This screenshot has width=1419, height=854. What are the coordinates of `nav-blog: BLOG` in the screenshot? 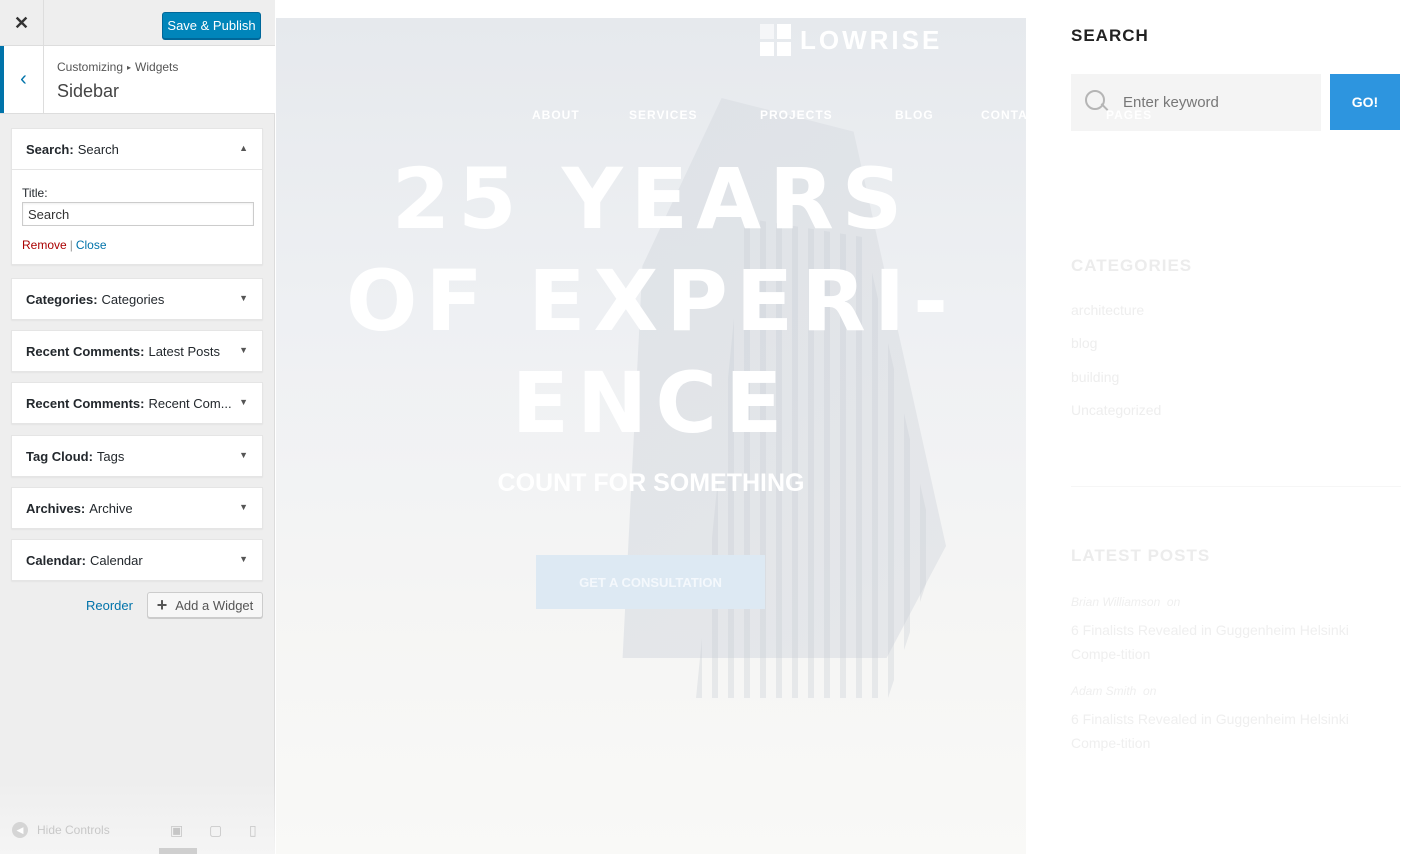 It's located at (914, 115).